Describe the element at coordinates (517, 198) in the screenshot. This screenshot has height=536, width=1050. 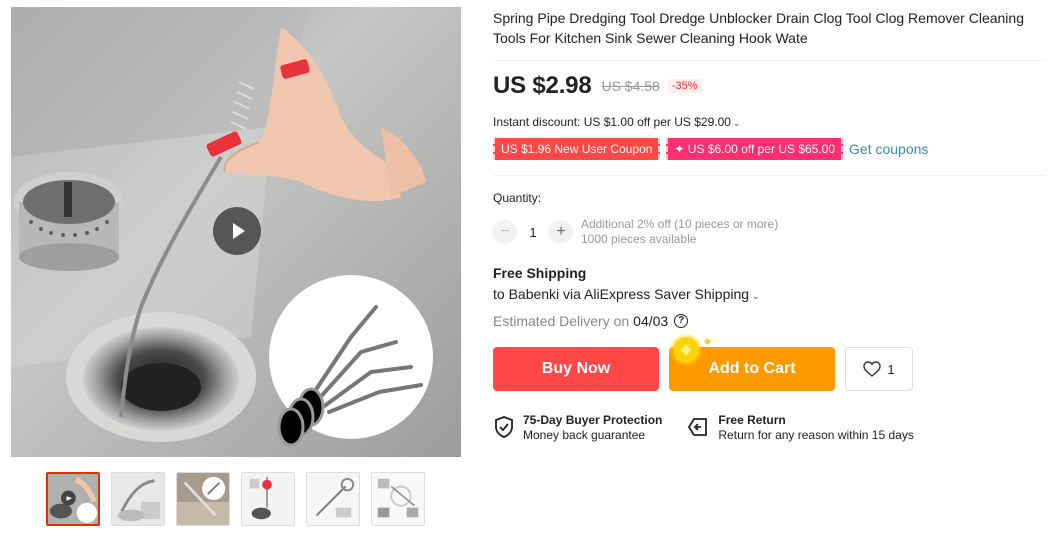
I see `quantity-label: Quantity:` at that location.